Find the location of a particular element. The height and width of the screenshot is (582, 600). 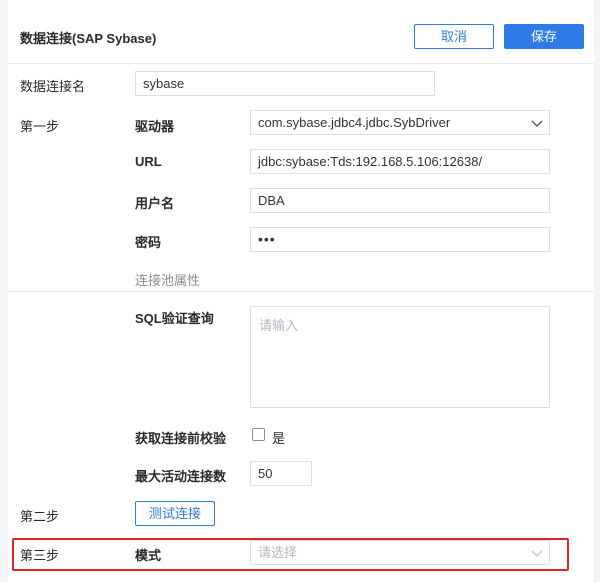

chevron-down-icon is located at coordinates (537, 123).